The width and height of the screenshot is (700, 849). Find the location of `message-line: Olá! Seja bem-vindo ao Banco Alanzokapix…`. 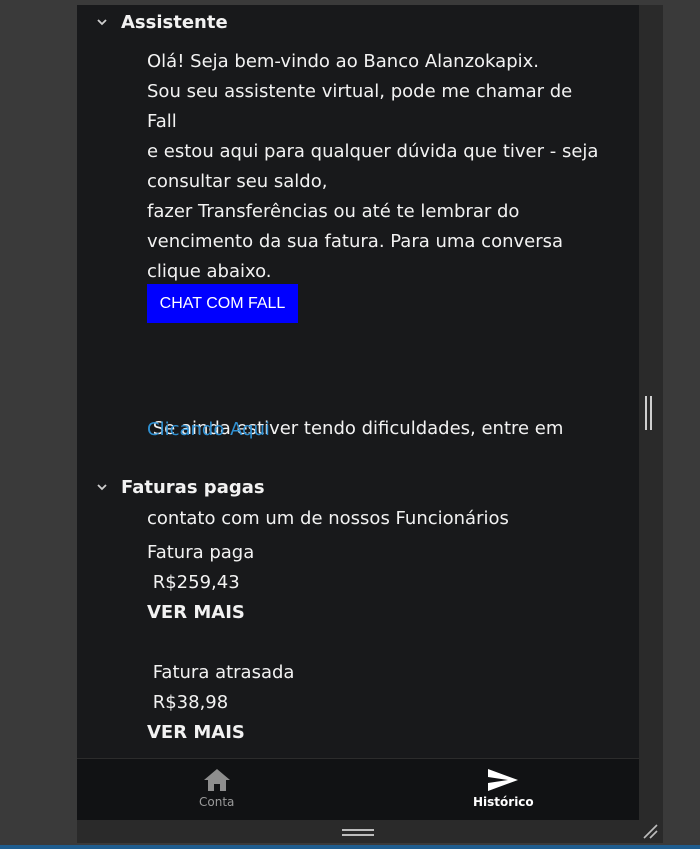

message-line: Olá! Seja bem-vindo ao Banco Alanzokapix… is located at coordinates (343, 61).